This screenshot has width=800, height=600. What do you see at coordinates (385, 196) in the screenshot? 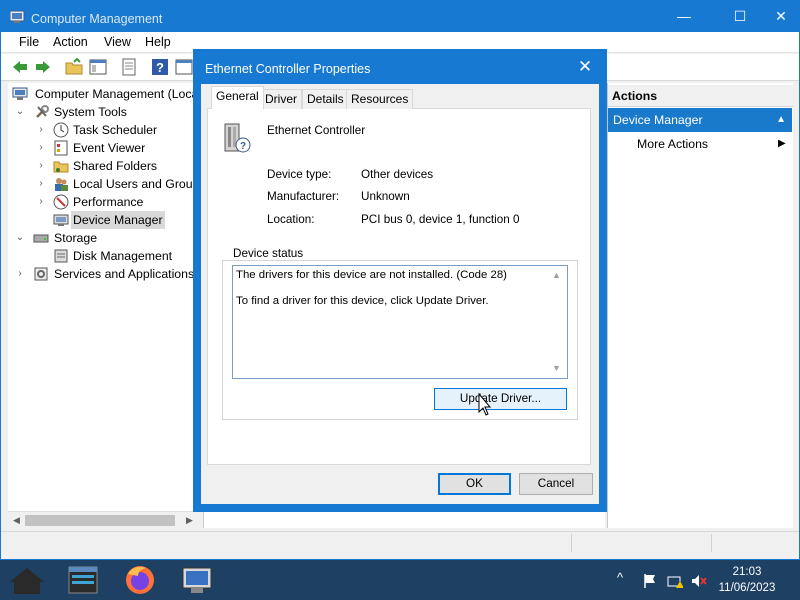
I see `manufacturer-value: Unknown` at bounding box center [385, 196].